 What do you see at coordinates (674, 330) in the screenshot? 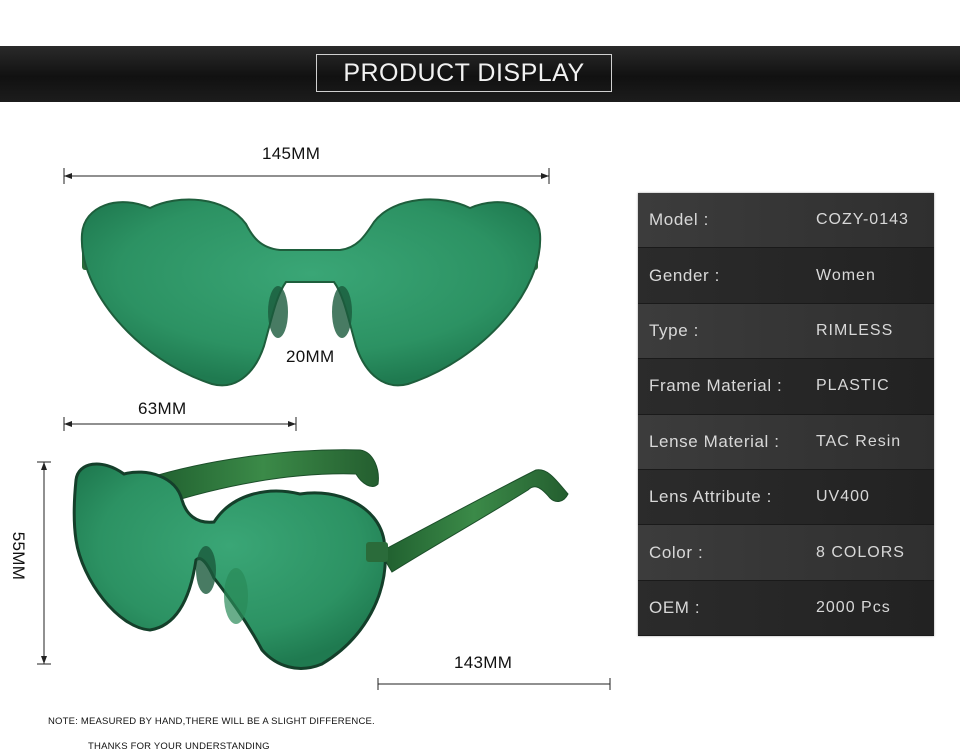
I see `spec-label: Type :` at bounding box center [674, 330].